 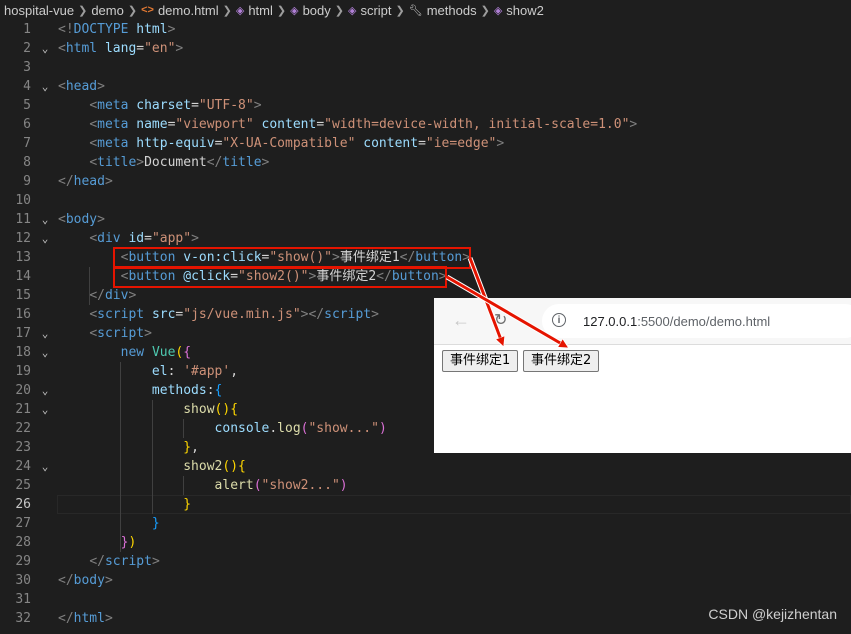 I want to click on watermark: CSDN @kejizhentan, so click(x=772, y=614).